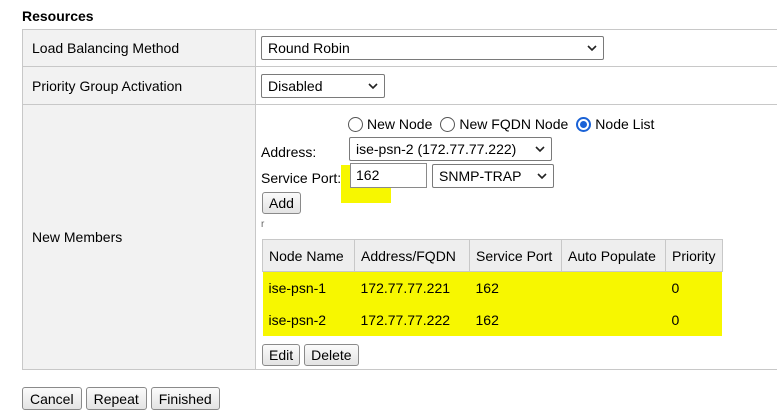 Image resolution: width=777 pixels, height=413 pixels. What do you see at coordinates (331, 355) in the screenshot?
I see `delete-button: Delete` at bounding box center [331, 355].